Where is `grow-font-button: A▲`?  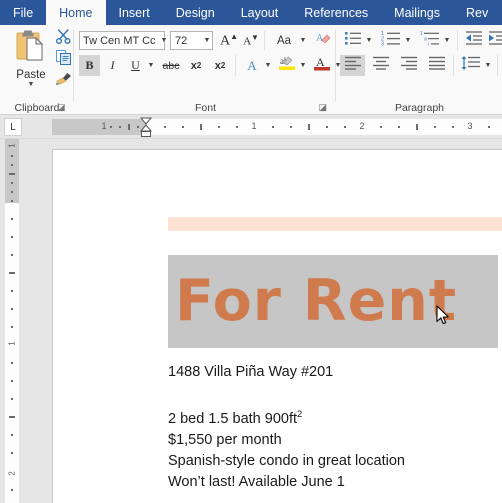 grow-font-button: A▲ is located at coordinates (229, 40).